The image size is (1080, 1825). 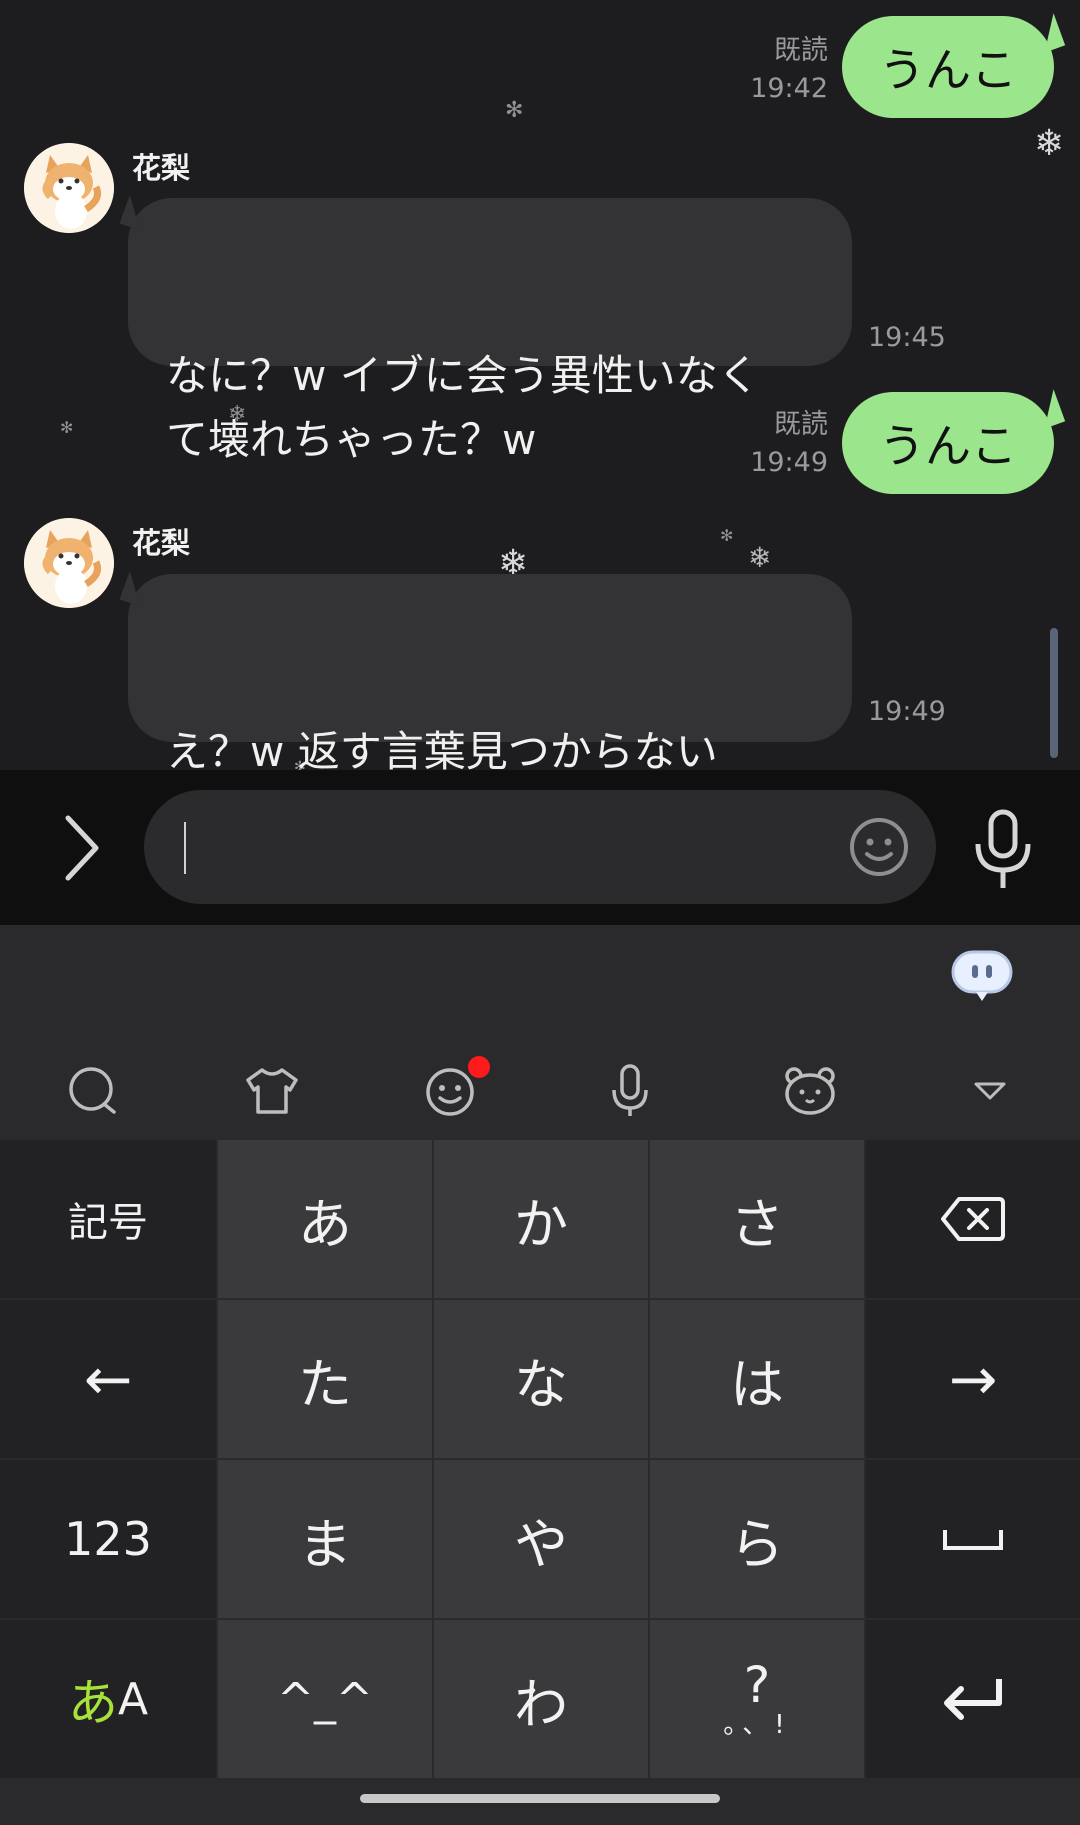 I want to click on tshirt-theme-icon, so click(x=272, y=1090).